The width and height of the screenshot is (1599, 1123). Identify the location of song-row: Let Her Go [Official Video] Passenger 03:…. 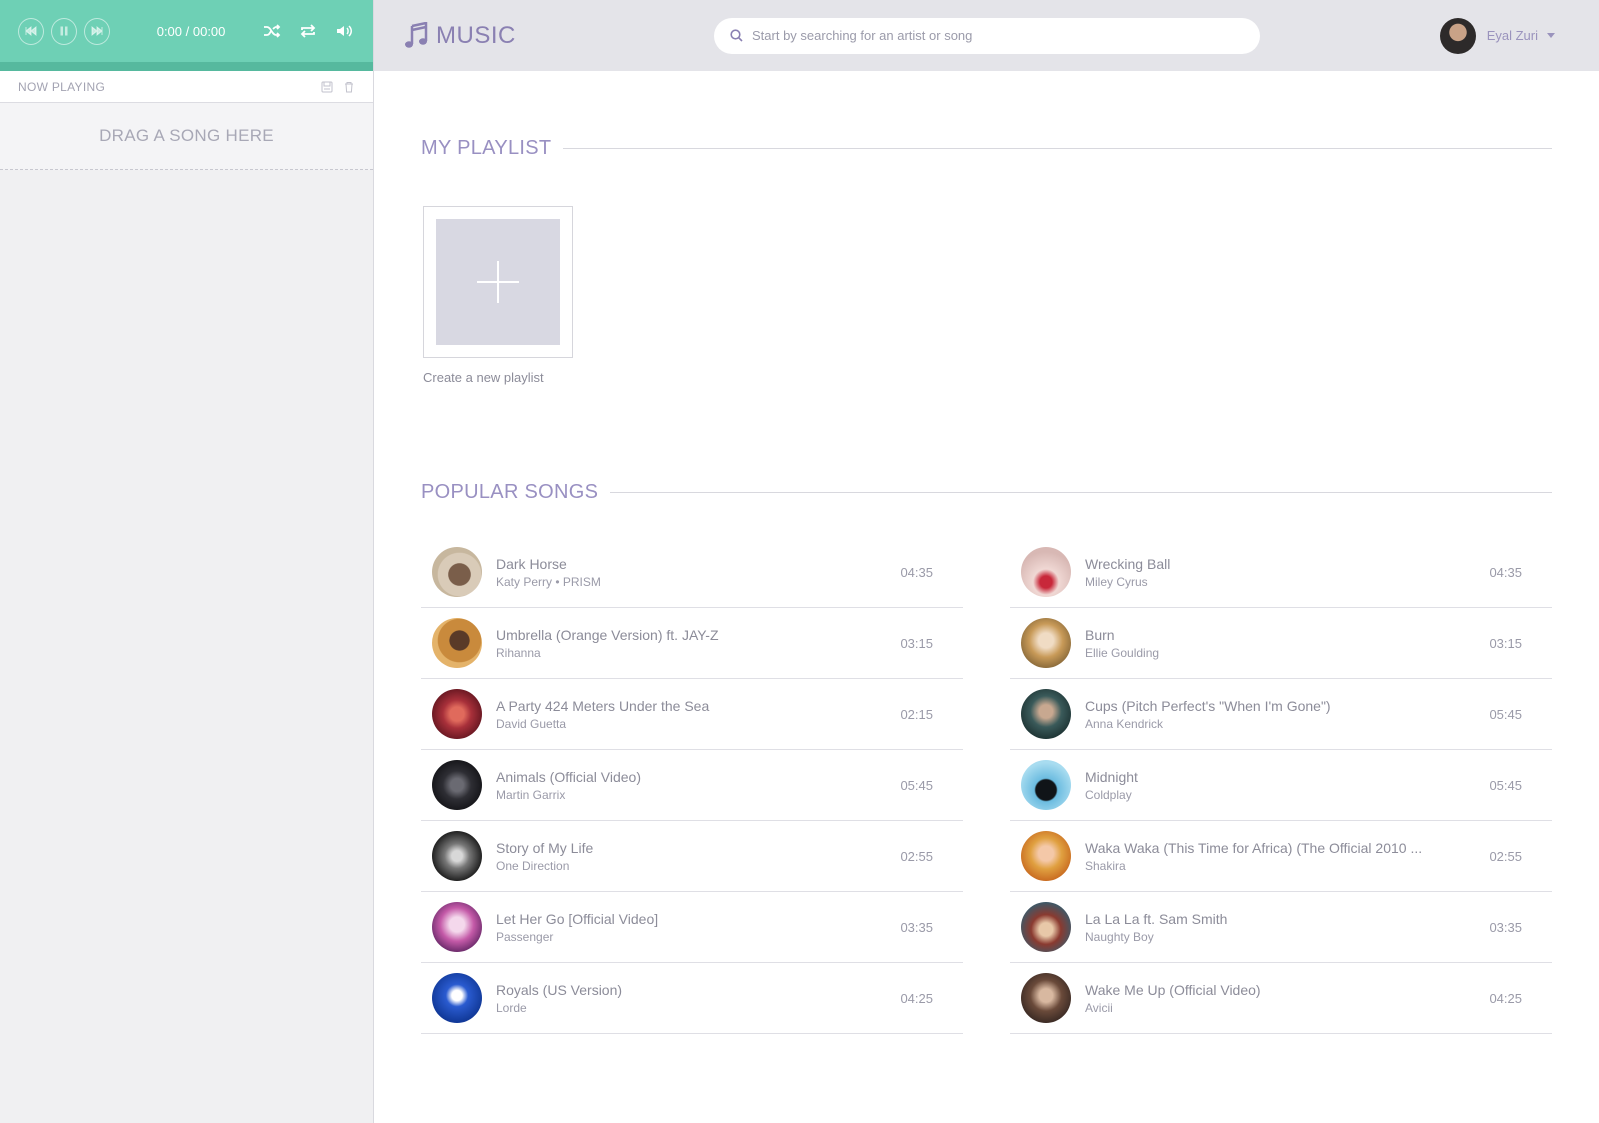
(692, 927).